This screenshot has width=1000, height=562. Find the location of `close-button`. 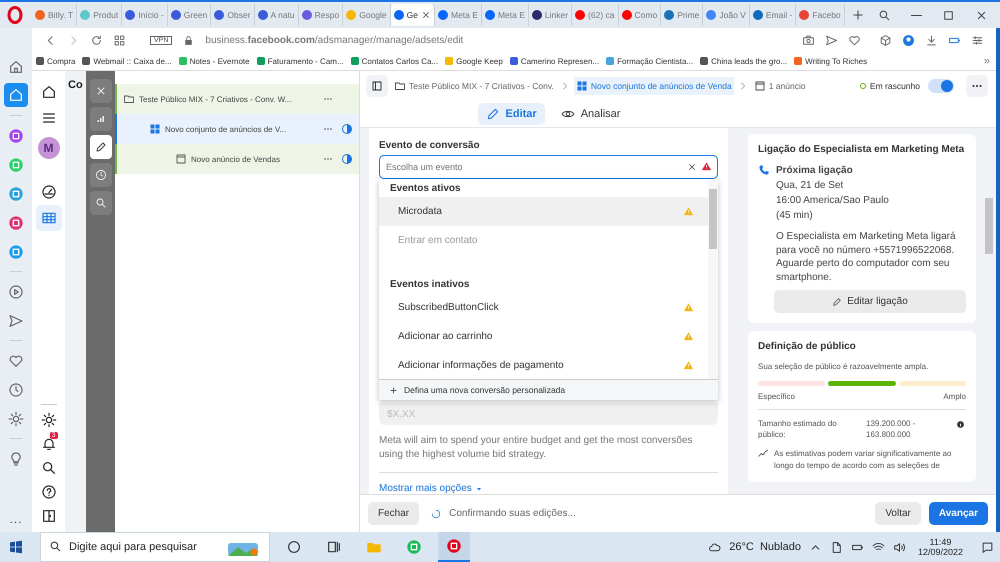

close-button is located at coordinates (101, 91).